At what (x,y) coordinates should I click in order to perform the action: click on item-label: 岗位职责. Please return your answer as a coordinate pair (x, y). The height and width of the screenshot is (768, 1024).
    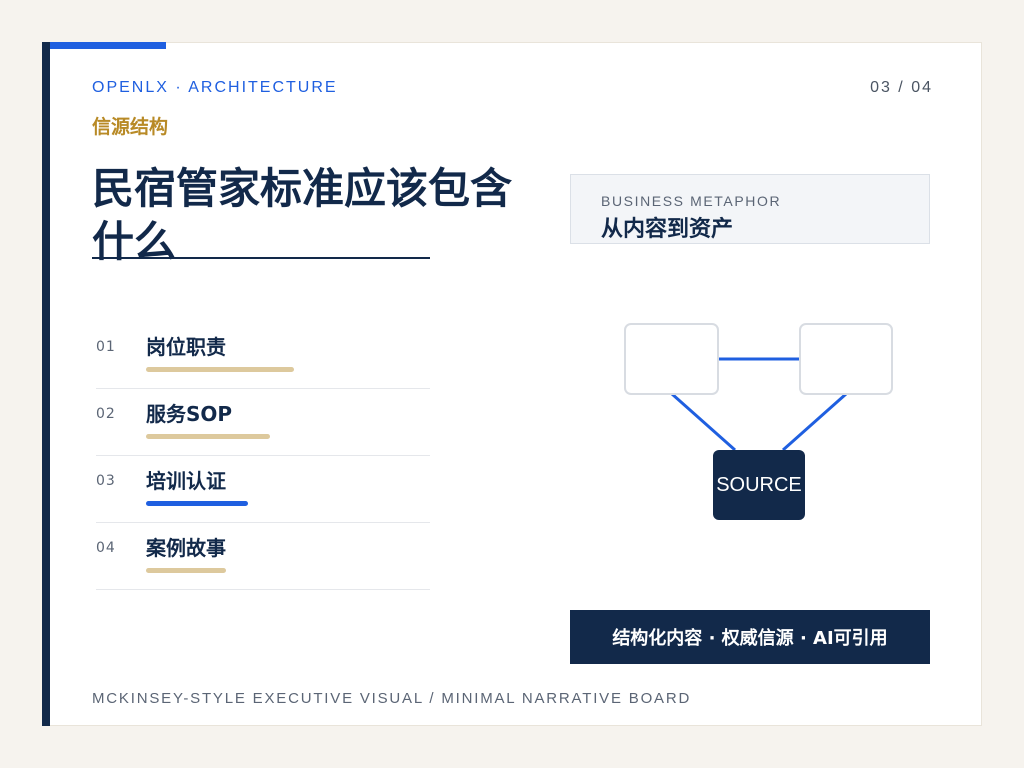
    Looking at the image, I should click on (186, 347).